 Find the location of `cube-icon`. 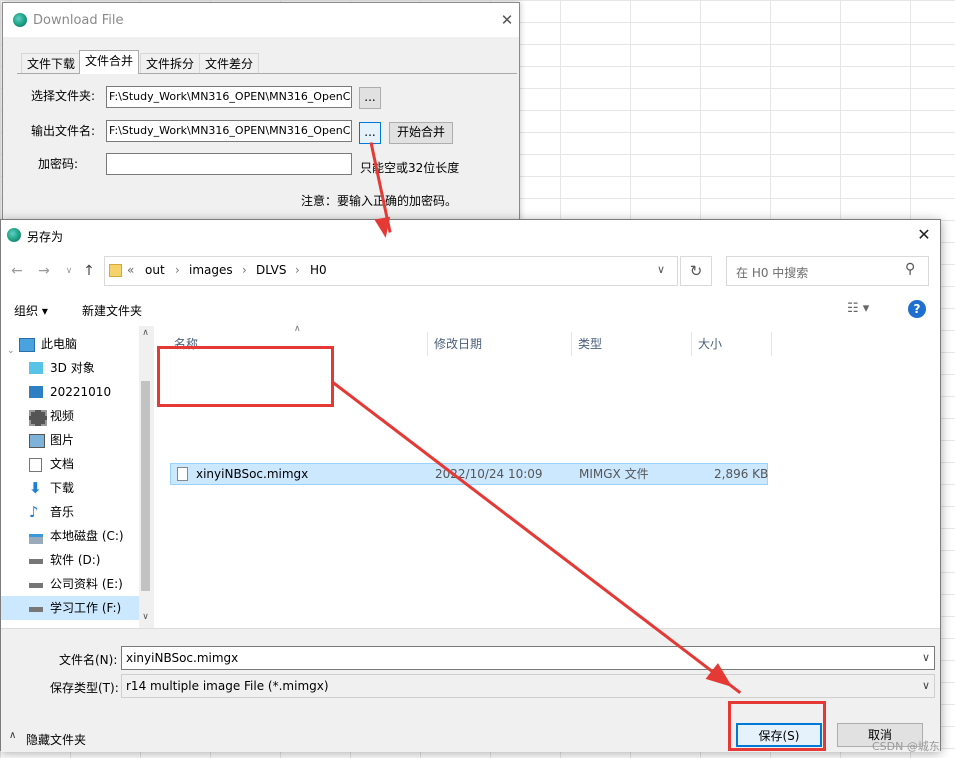

cube-icon is located at coordinates (36, 368).